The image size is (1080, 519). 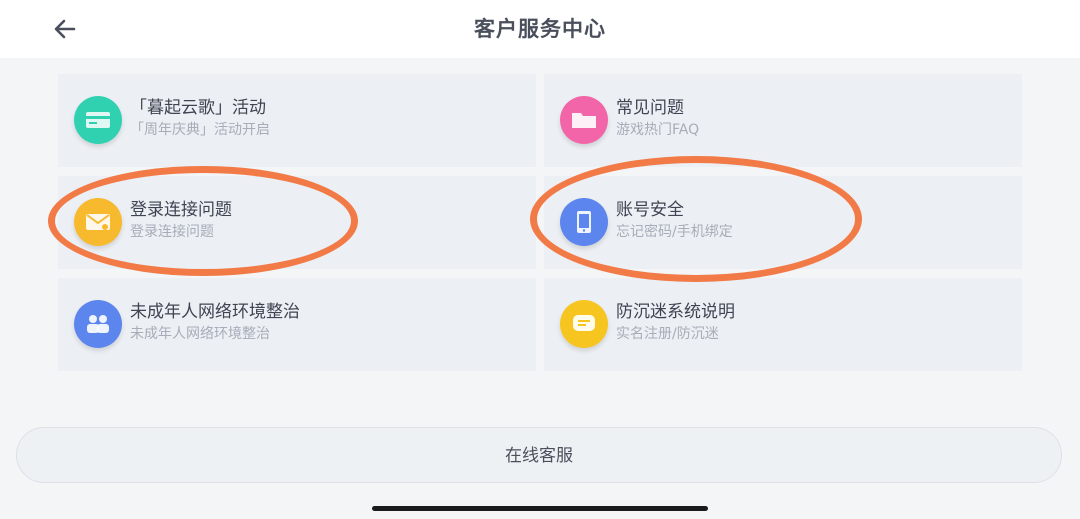 I want to click on card-title: 防沉迷系统说明, so click(x=675, y=312).